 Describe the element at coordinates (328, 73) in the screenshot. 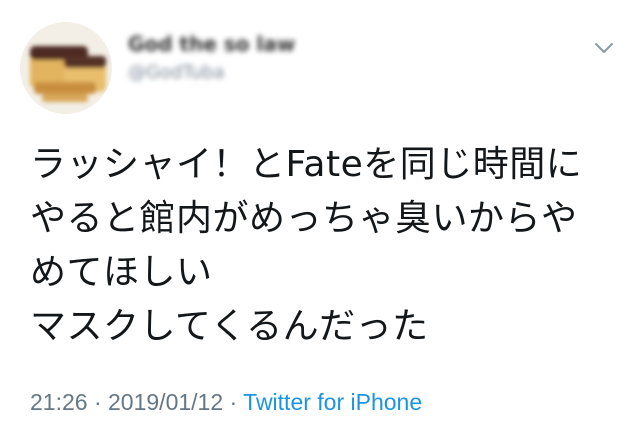

I see `author-handle: @GodTuba` at that location.